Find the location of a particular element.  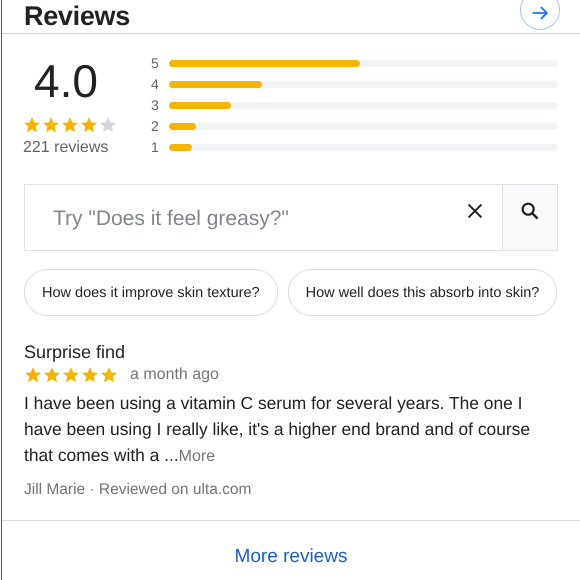

star-level-label: 3 is located at coordinates (155, 105).